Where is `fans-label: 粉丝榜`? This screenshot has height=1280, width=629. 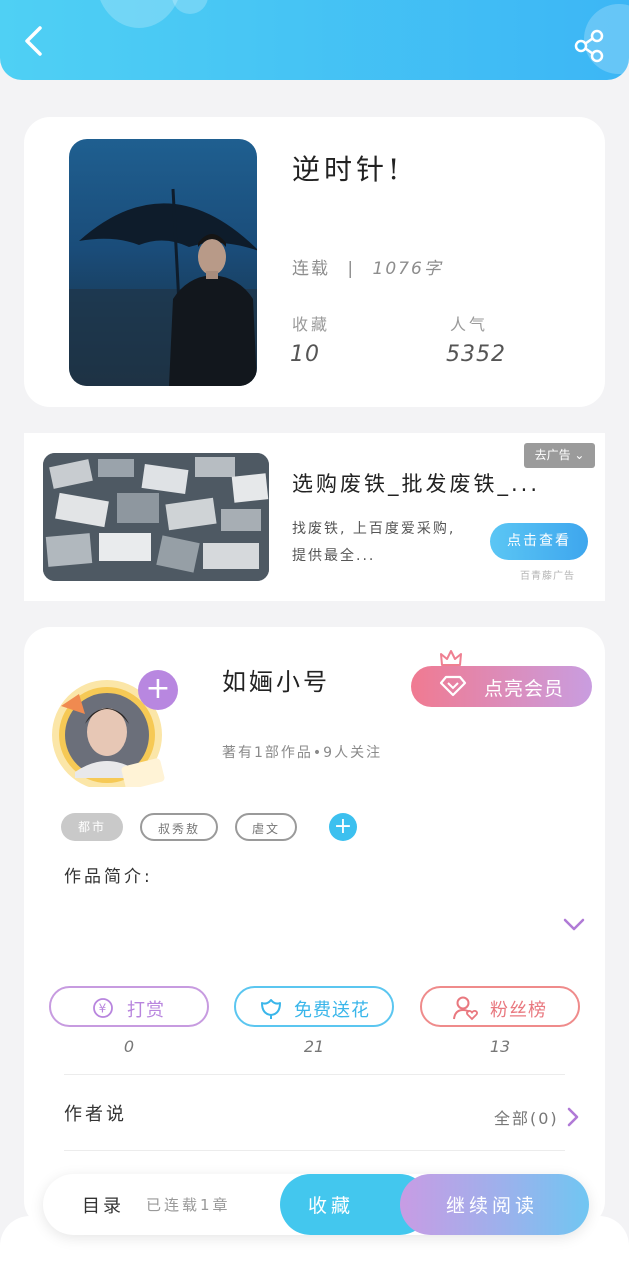 fans-label: 粉丝榜 is located at coordinates (518, 1010).